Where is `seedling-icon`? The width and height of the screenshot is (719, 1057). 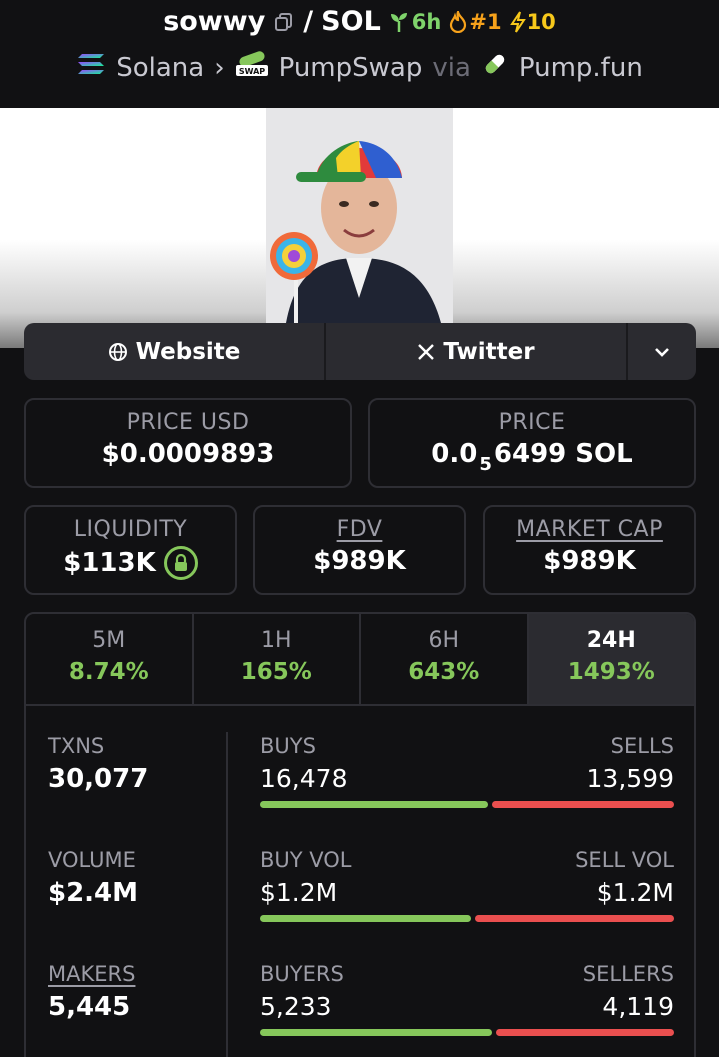
seedling-icon is located at coordinates (398, 22).